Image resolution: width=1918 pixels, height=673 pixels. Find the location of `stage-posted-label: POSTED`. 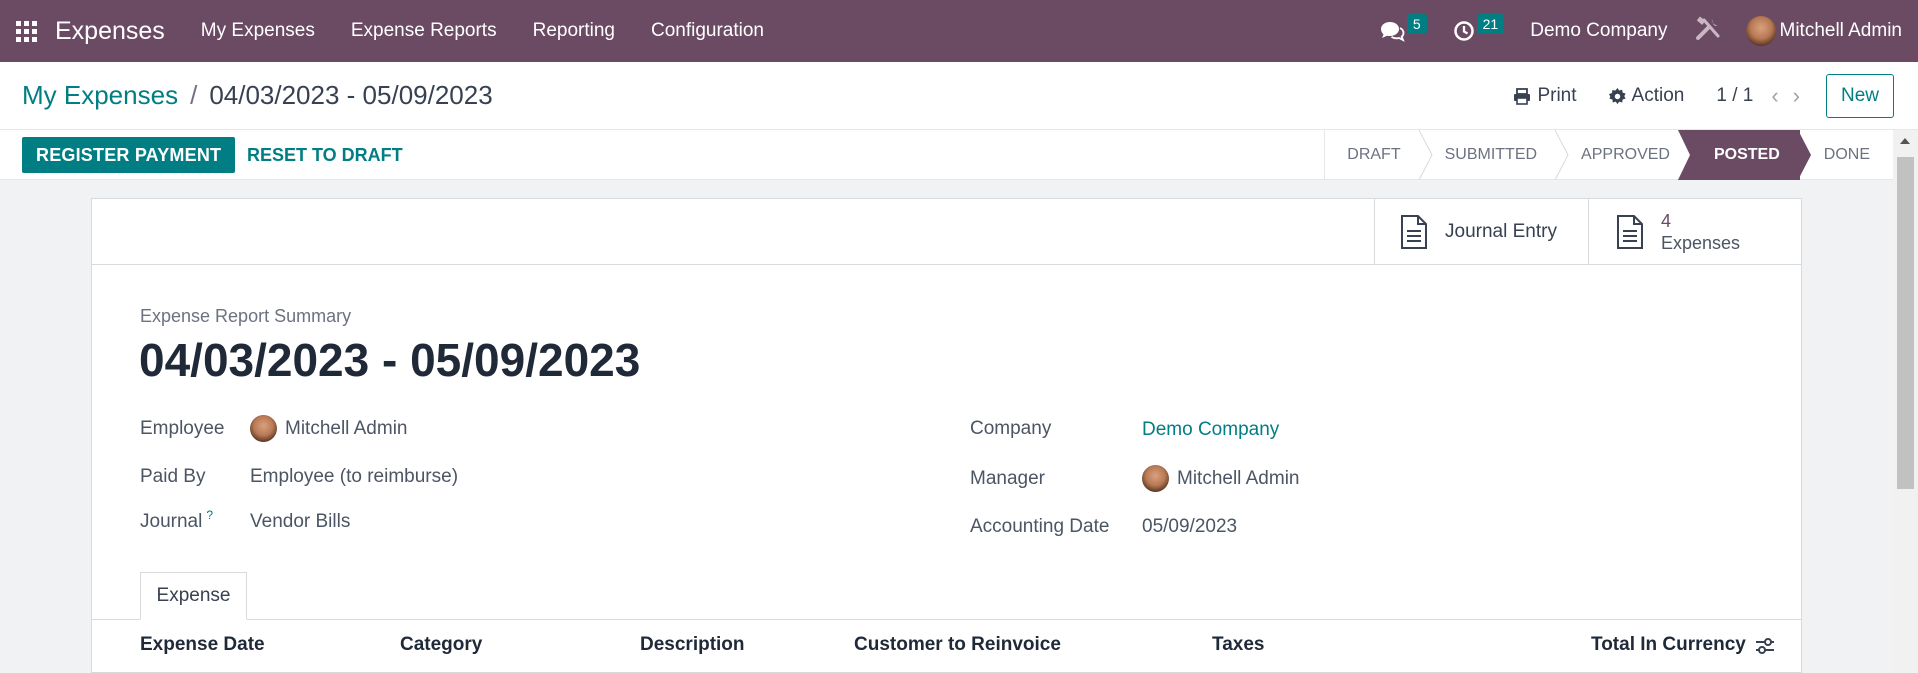

stage-posted-label: POSTED is located at coordinates (1746, 154).